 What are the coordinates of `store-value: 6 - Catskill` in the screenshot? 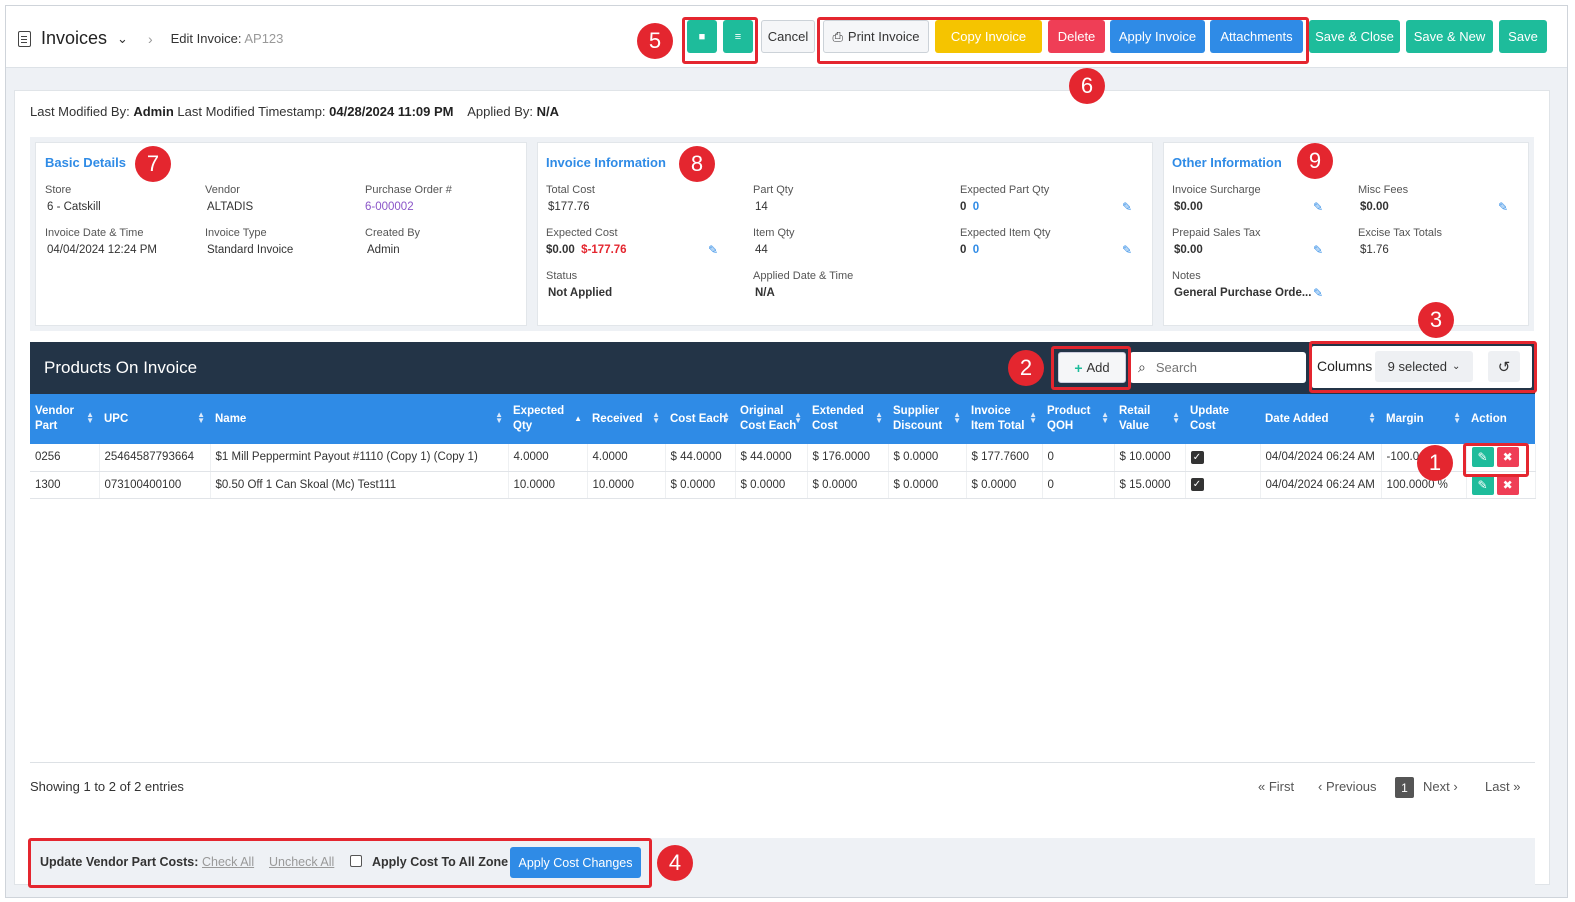 It's located at (74, 207).